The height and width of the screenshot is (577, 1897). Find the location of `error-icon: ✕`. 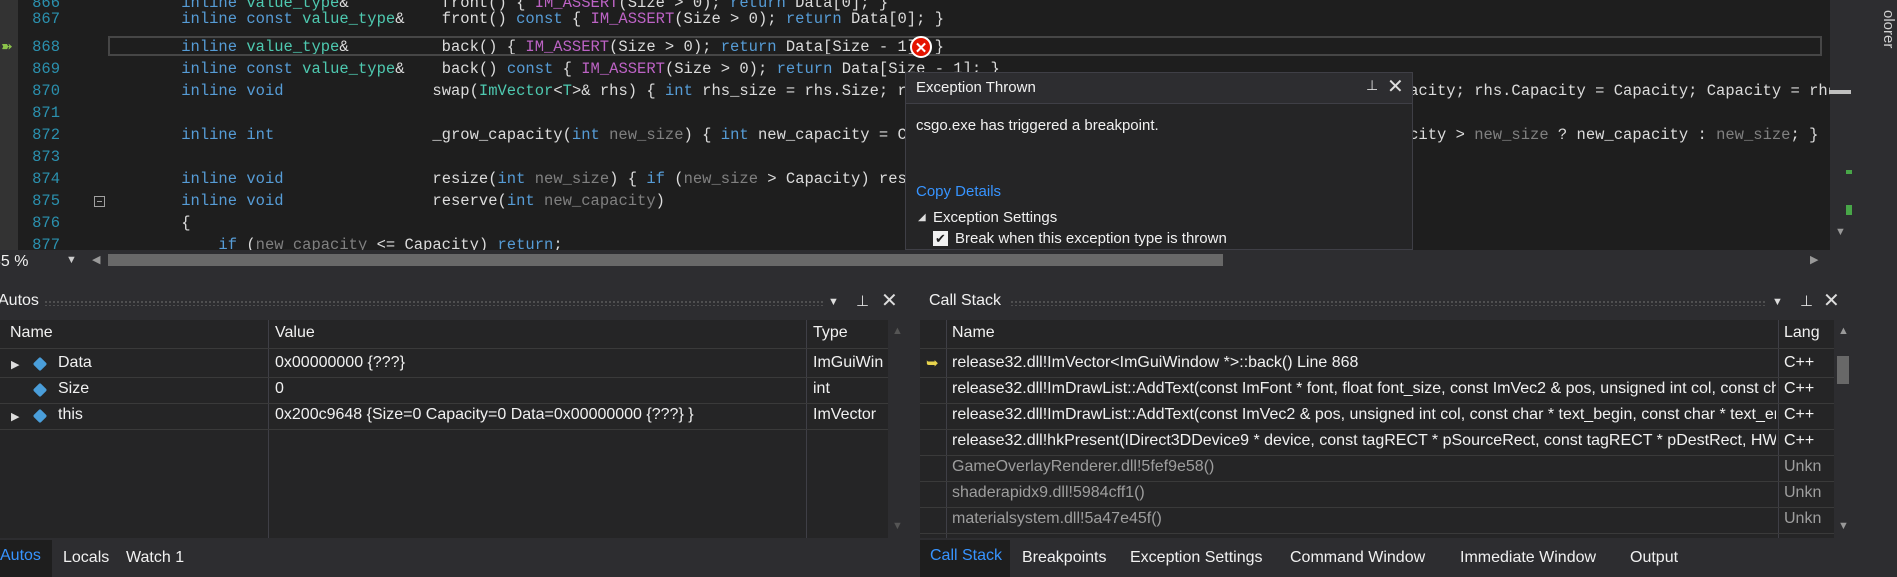

error-icon: ✕ is located at coordinates (921, 47).